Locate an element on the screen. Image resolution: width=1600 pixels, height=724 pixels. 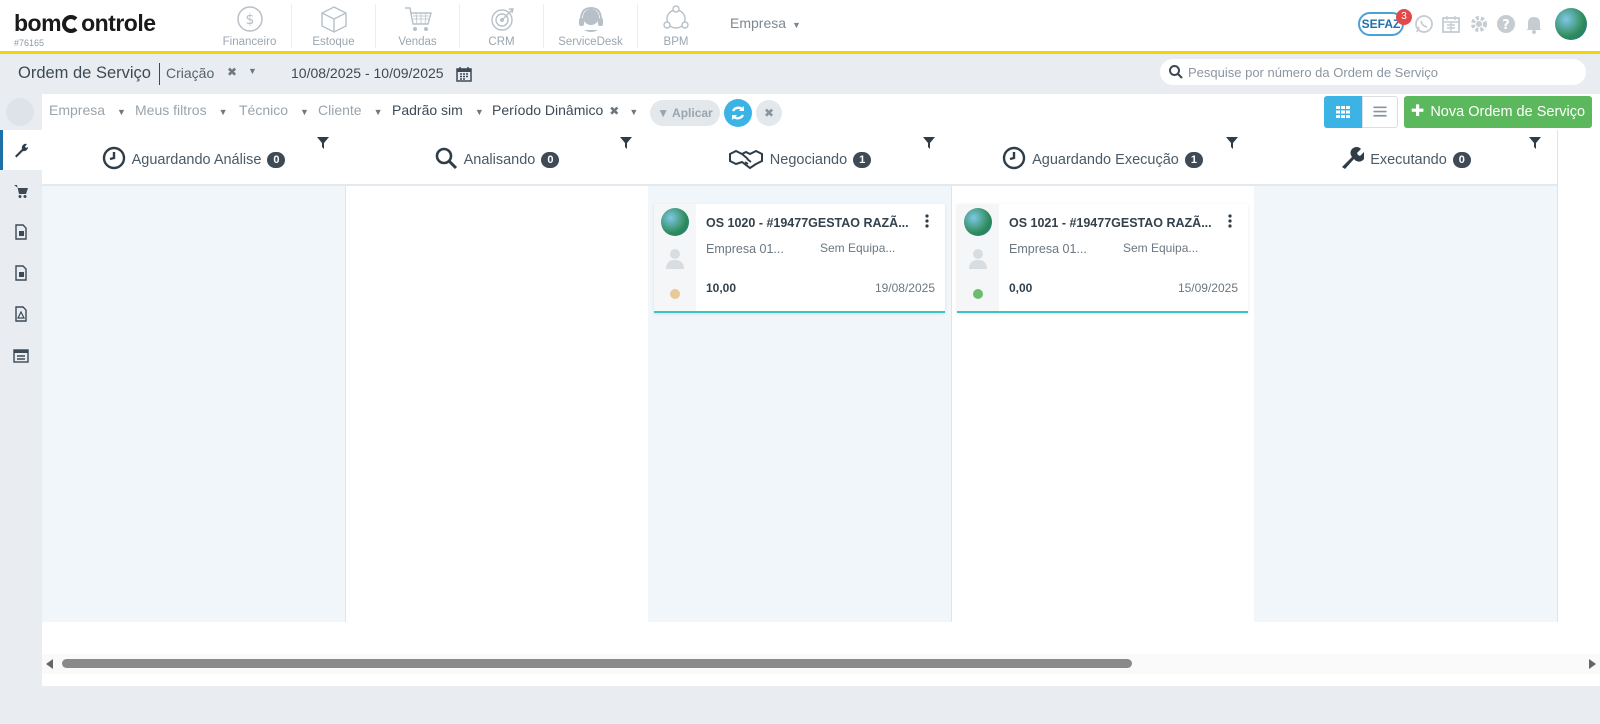
headset-icon is located at coordinates (590, 19).